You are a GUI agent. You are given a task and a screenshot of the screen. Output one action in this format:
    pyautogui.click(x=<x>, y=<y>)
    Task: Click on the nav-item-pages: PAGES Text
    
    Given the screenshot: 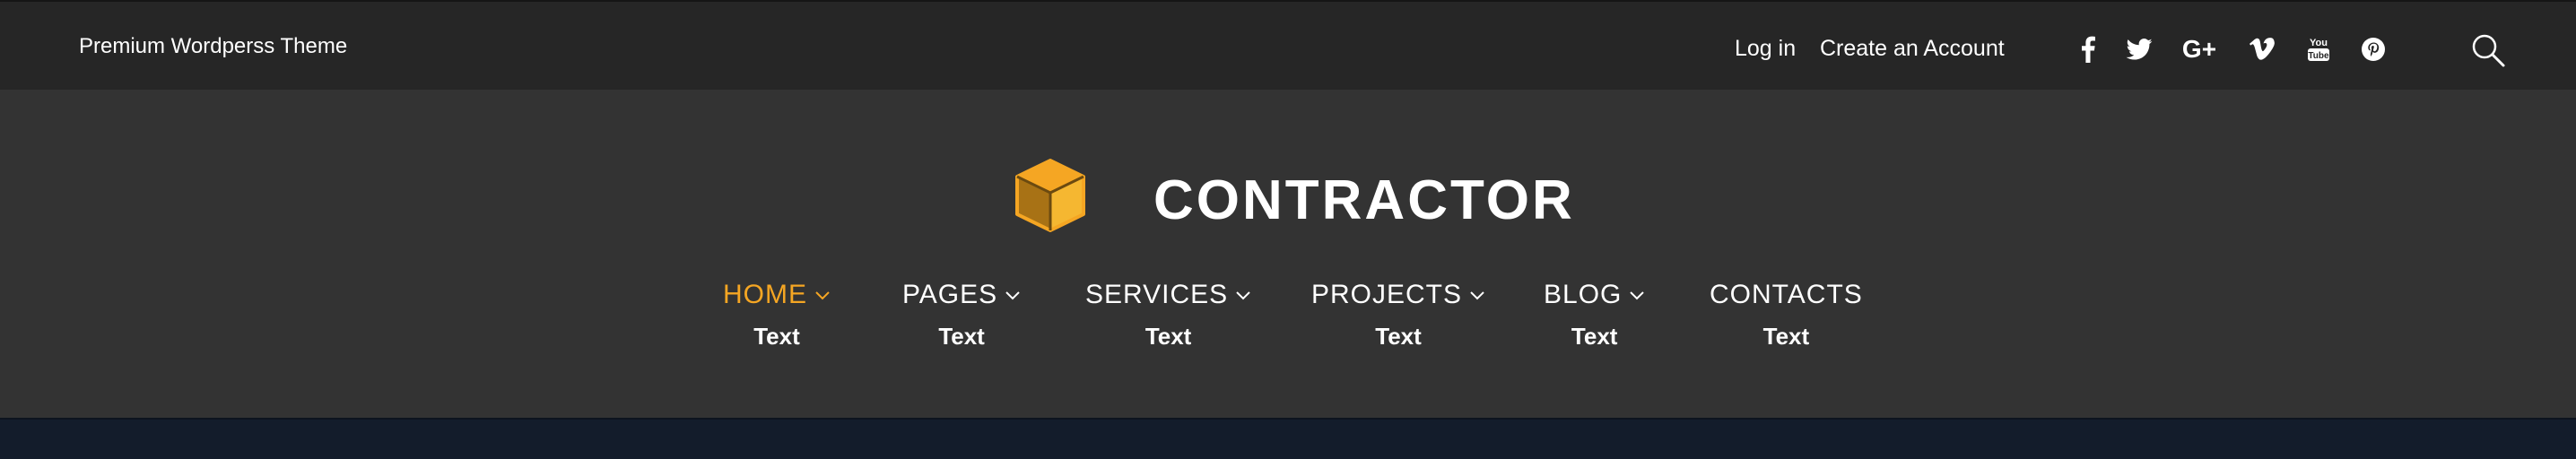 What is the action you would take?
    pyautogui.click(x=961, y=316)
    